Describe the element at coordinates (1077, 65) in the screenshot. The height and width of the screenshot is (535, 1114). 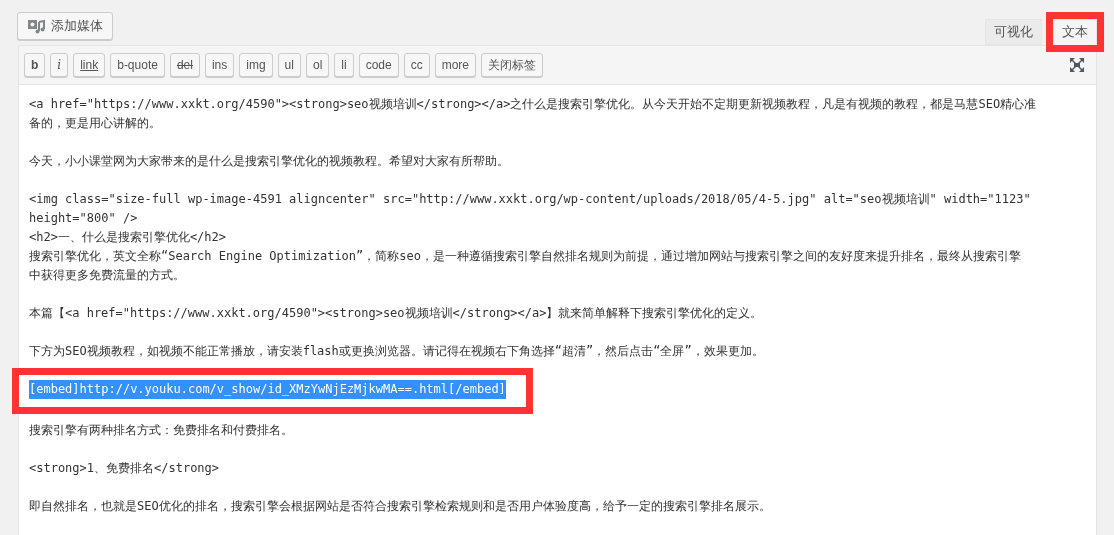
I see `fullscreen-icon` at that location.